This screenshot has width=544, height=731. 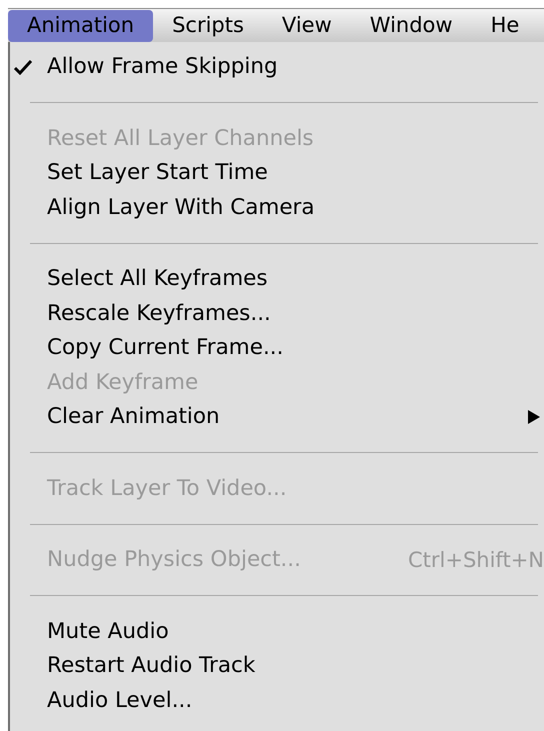 What do you see at coordinates (277, 67) in the screenshot?
I see `menu-item: Allow Frame Skipping` at bounding box center [277, 67].